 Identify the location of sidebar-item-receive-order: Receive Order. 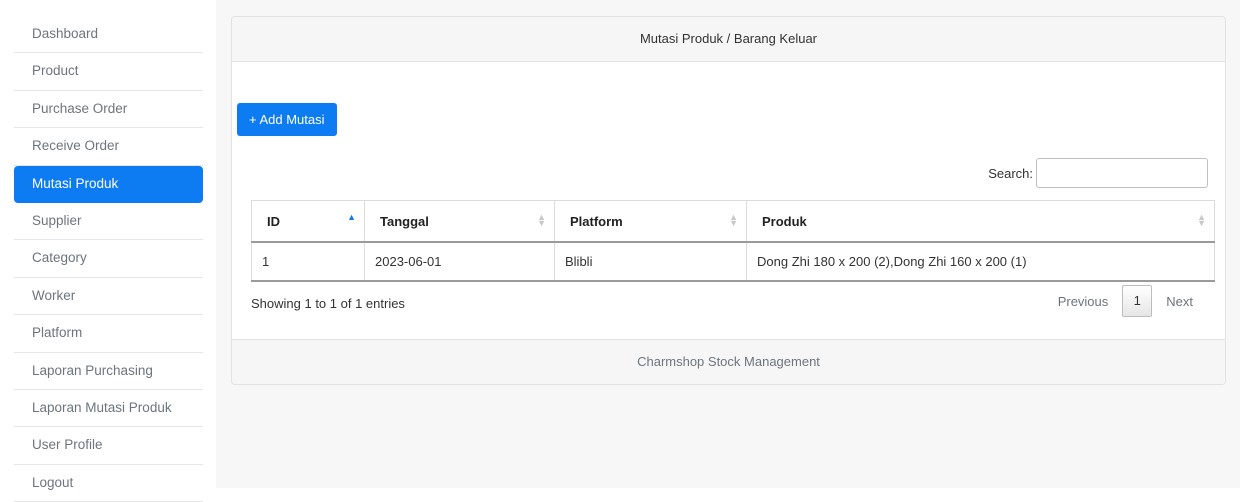
(108, 147).